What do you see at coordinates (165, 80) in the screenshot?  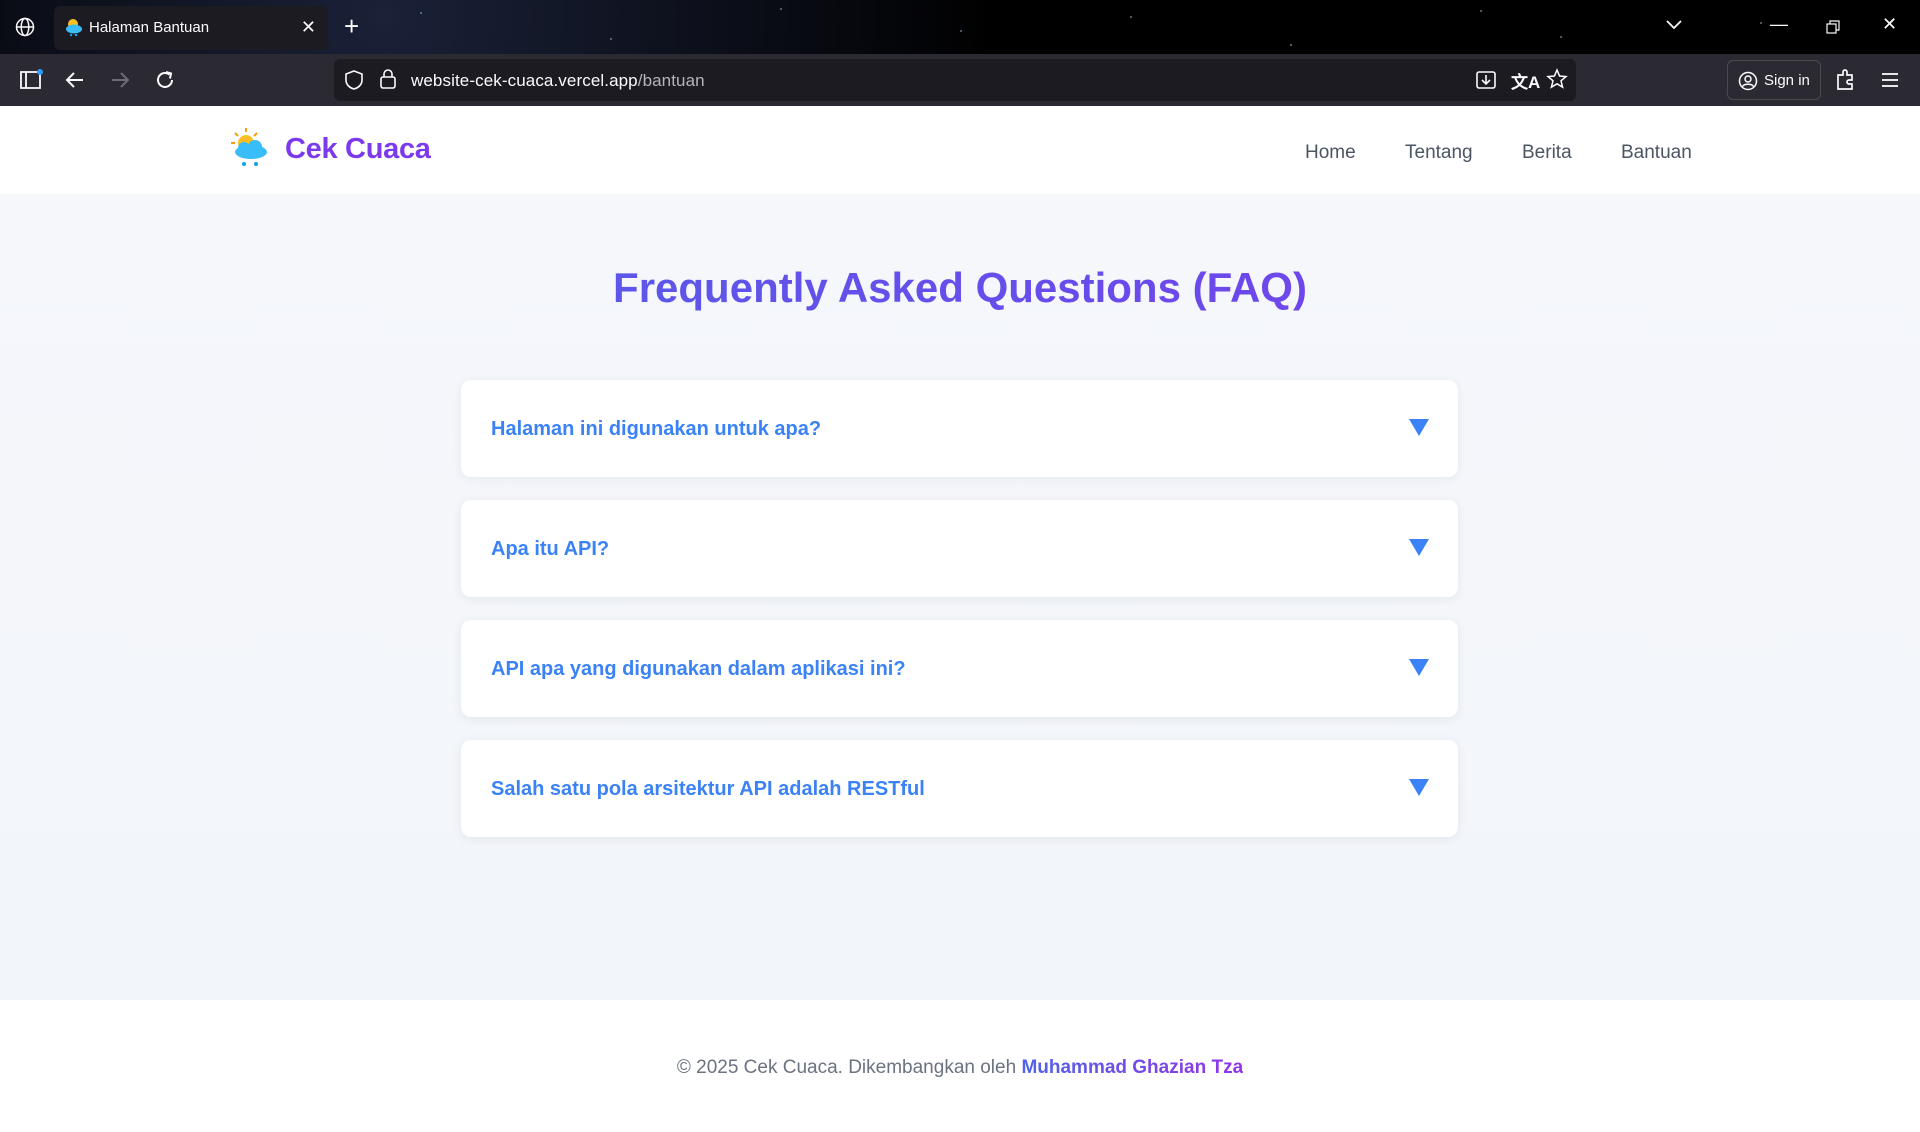 I see `reload-icon` at bounding box center [165, 80].